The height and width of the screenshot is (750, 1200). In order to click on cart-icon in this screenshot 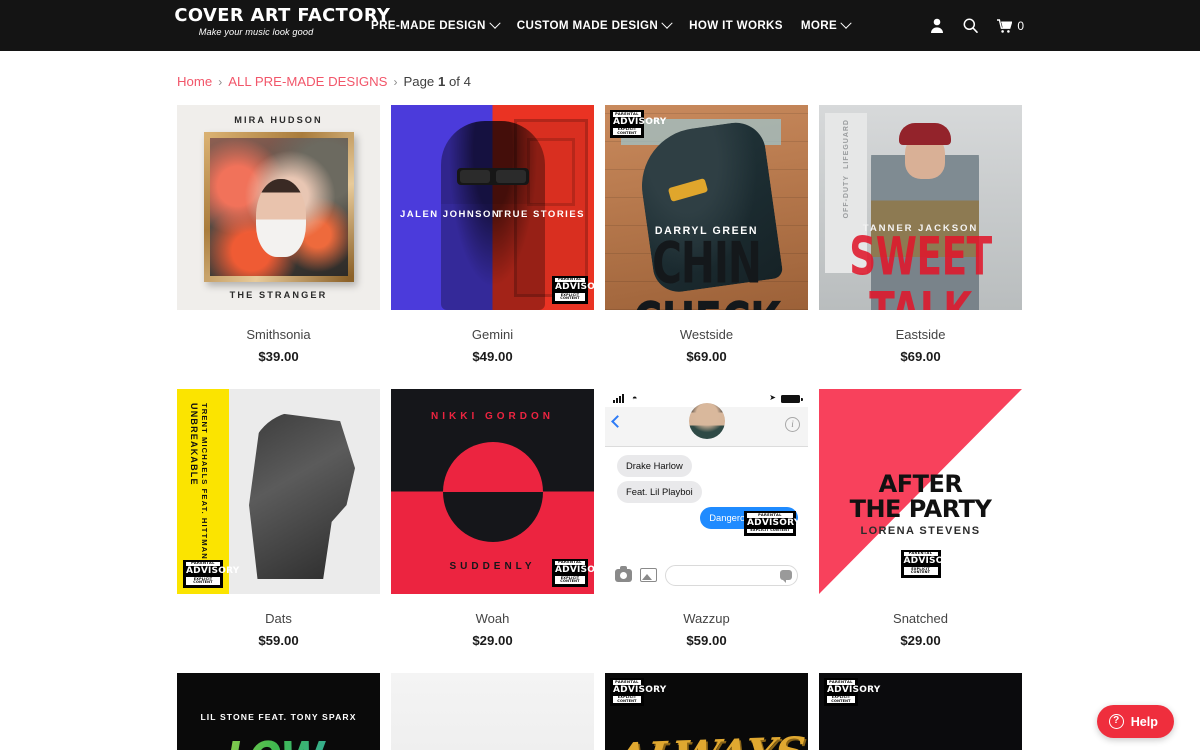, I will do `click(1005, 25)`.